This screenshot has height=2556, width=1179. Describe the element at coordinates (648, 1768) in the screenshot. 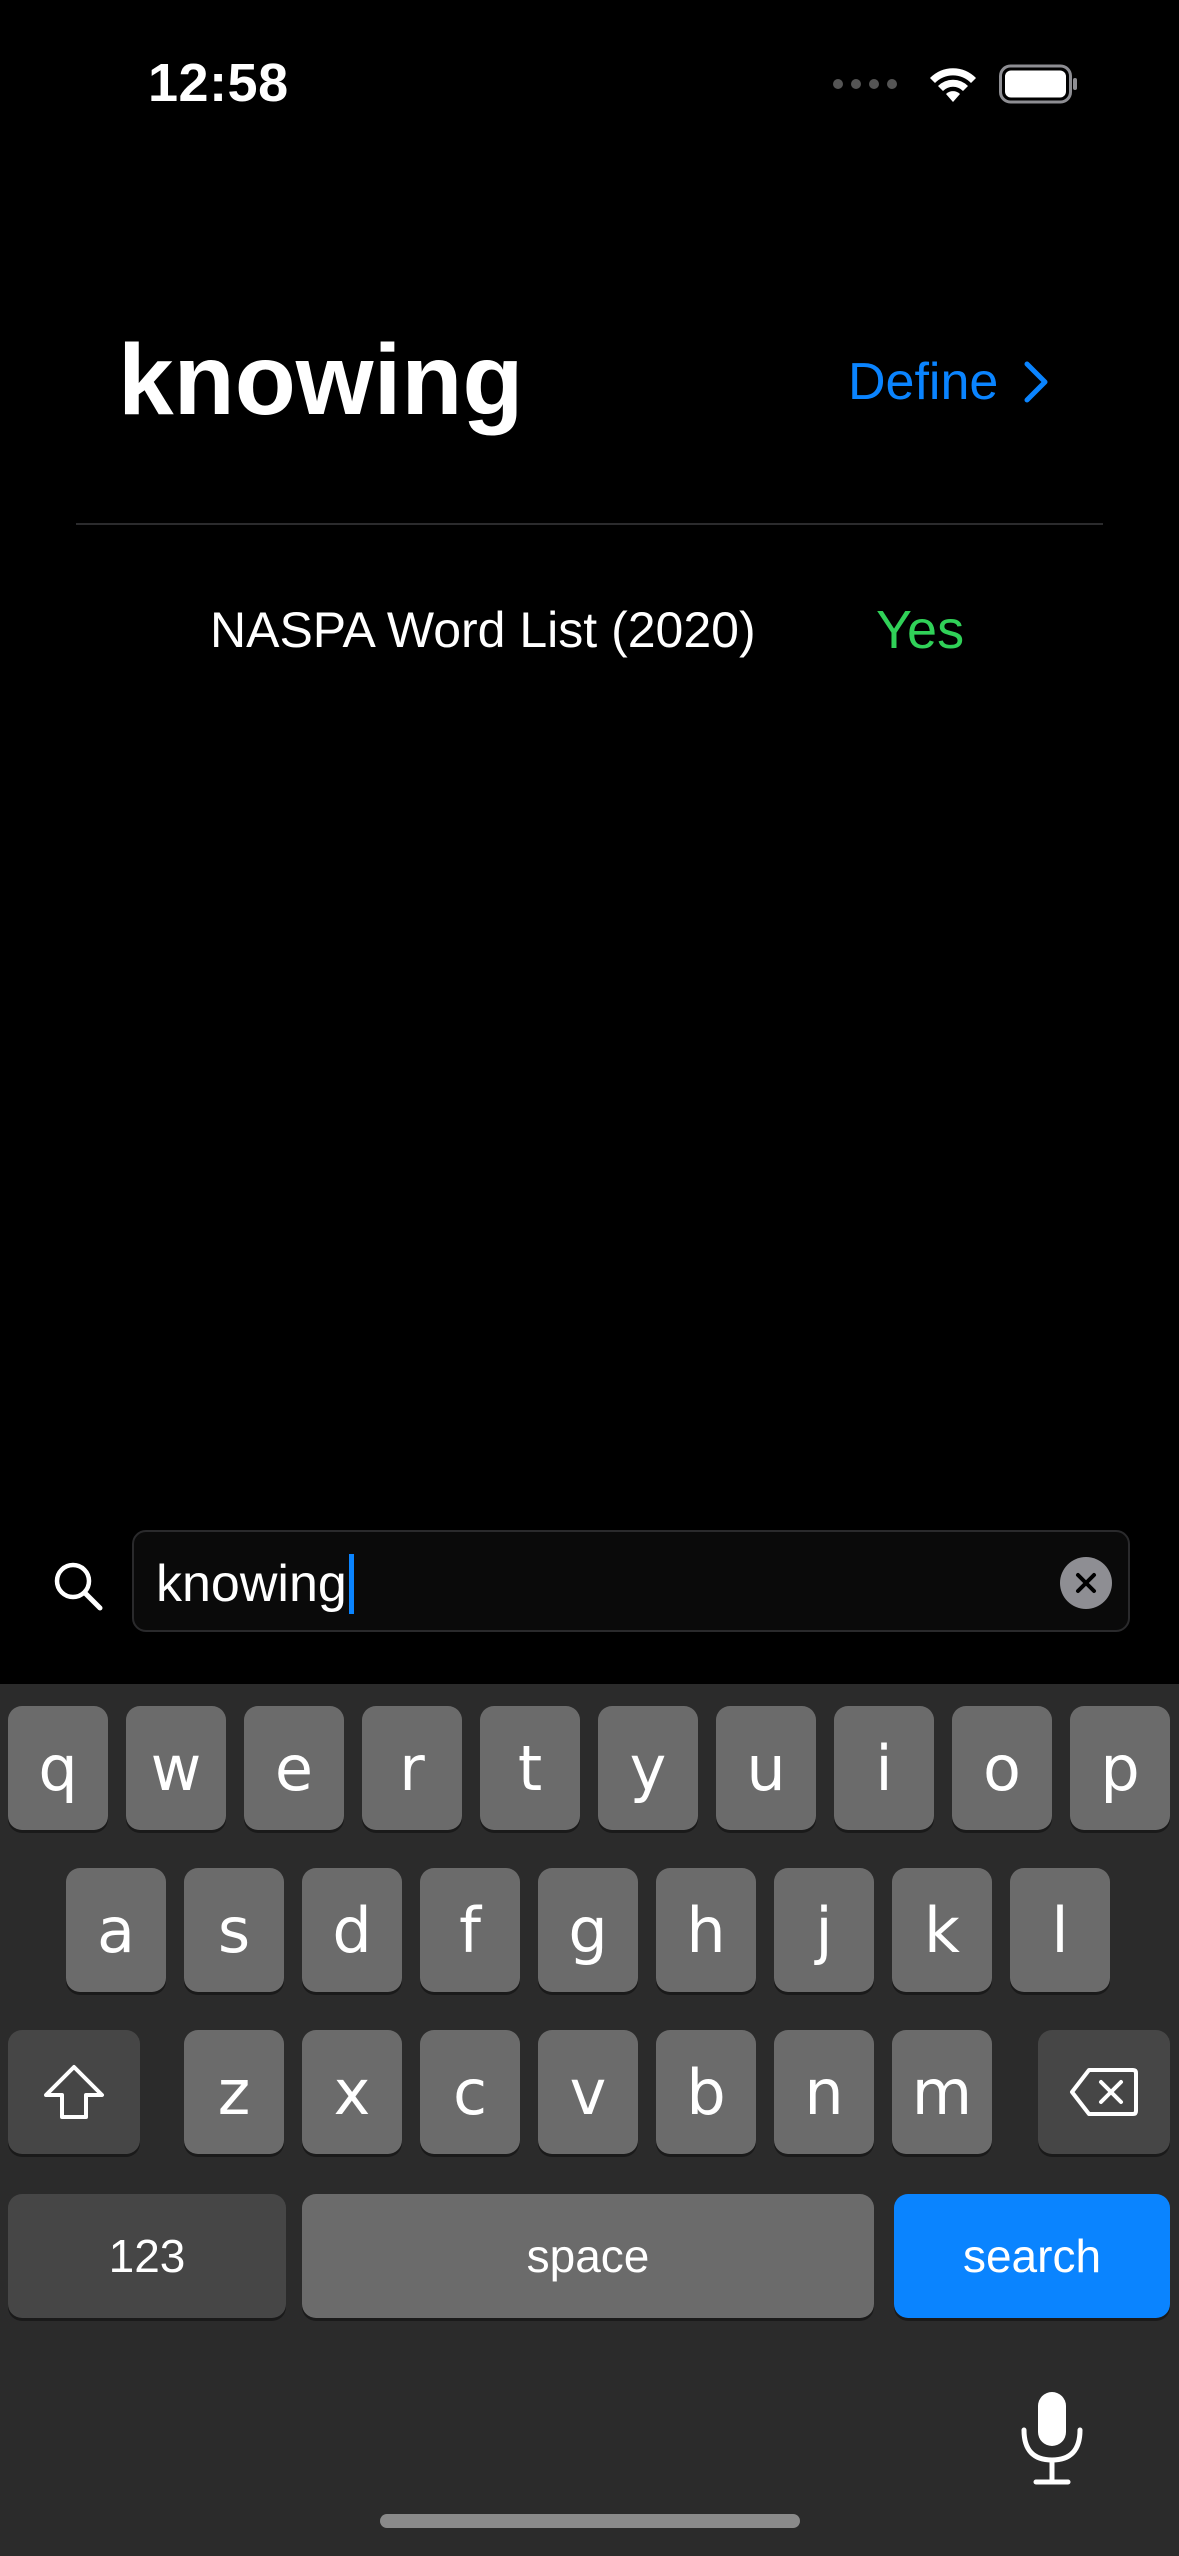

I see `key-y: y` at that location.